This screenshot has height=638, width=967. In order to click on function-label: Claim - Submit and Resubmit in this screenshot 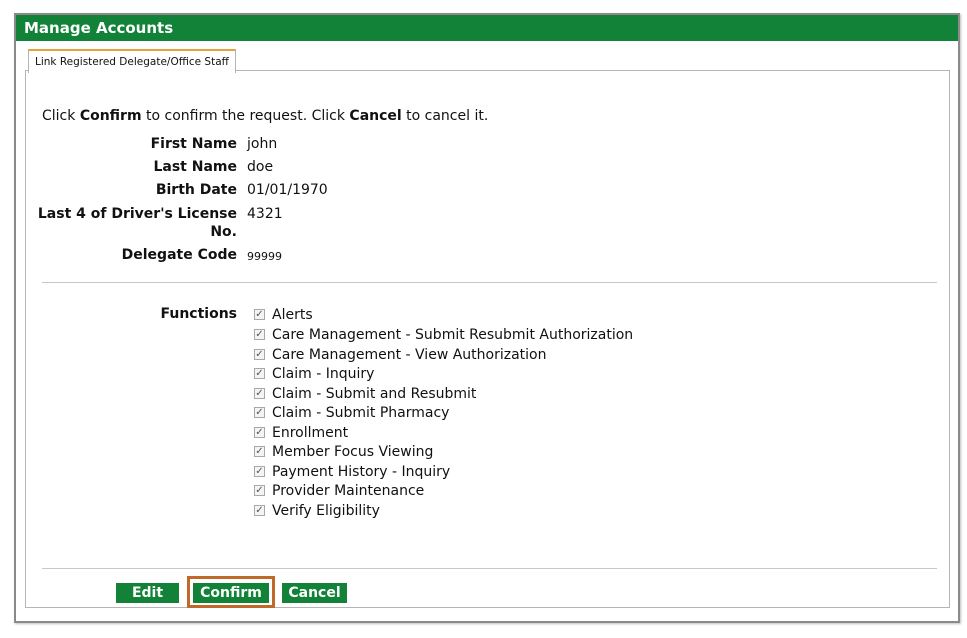, I will do `click(374, 394)`.